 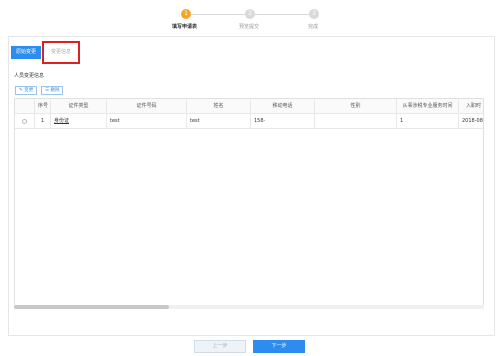 What do you see at coordinates (79, 106) in the screenshot?
I see `header-id-type: 证件类型` at bounding box center [79, 106].